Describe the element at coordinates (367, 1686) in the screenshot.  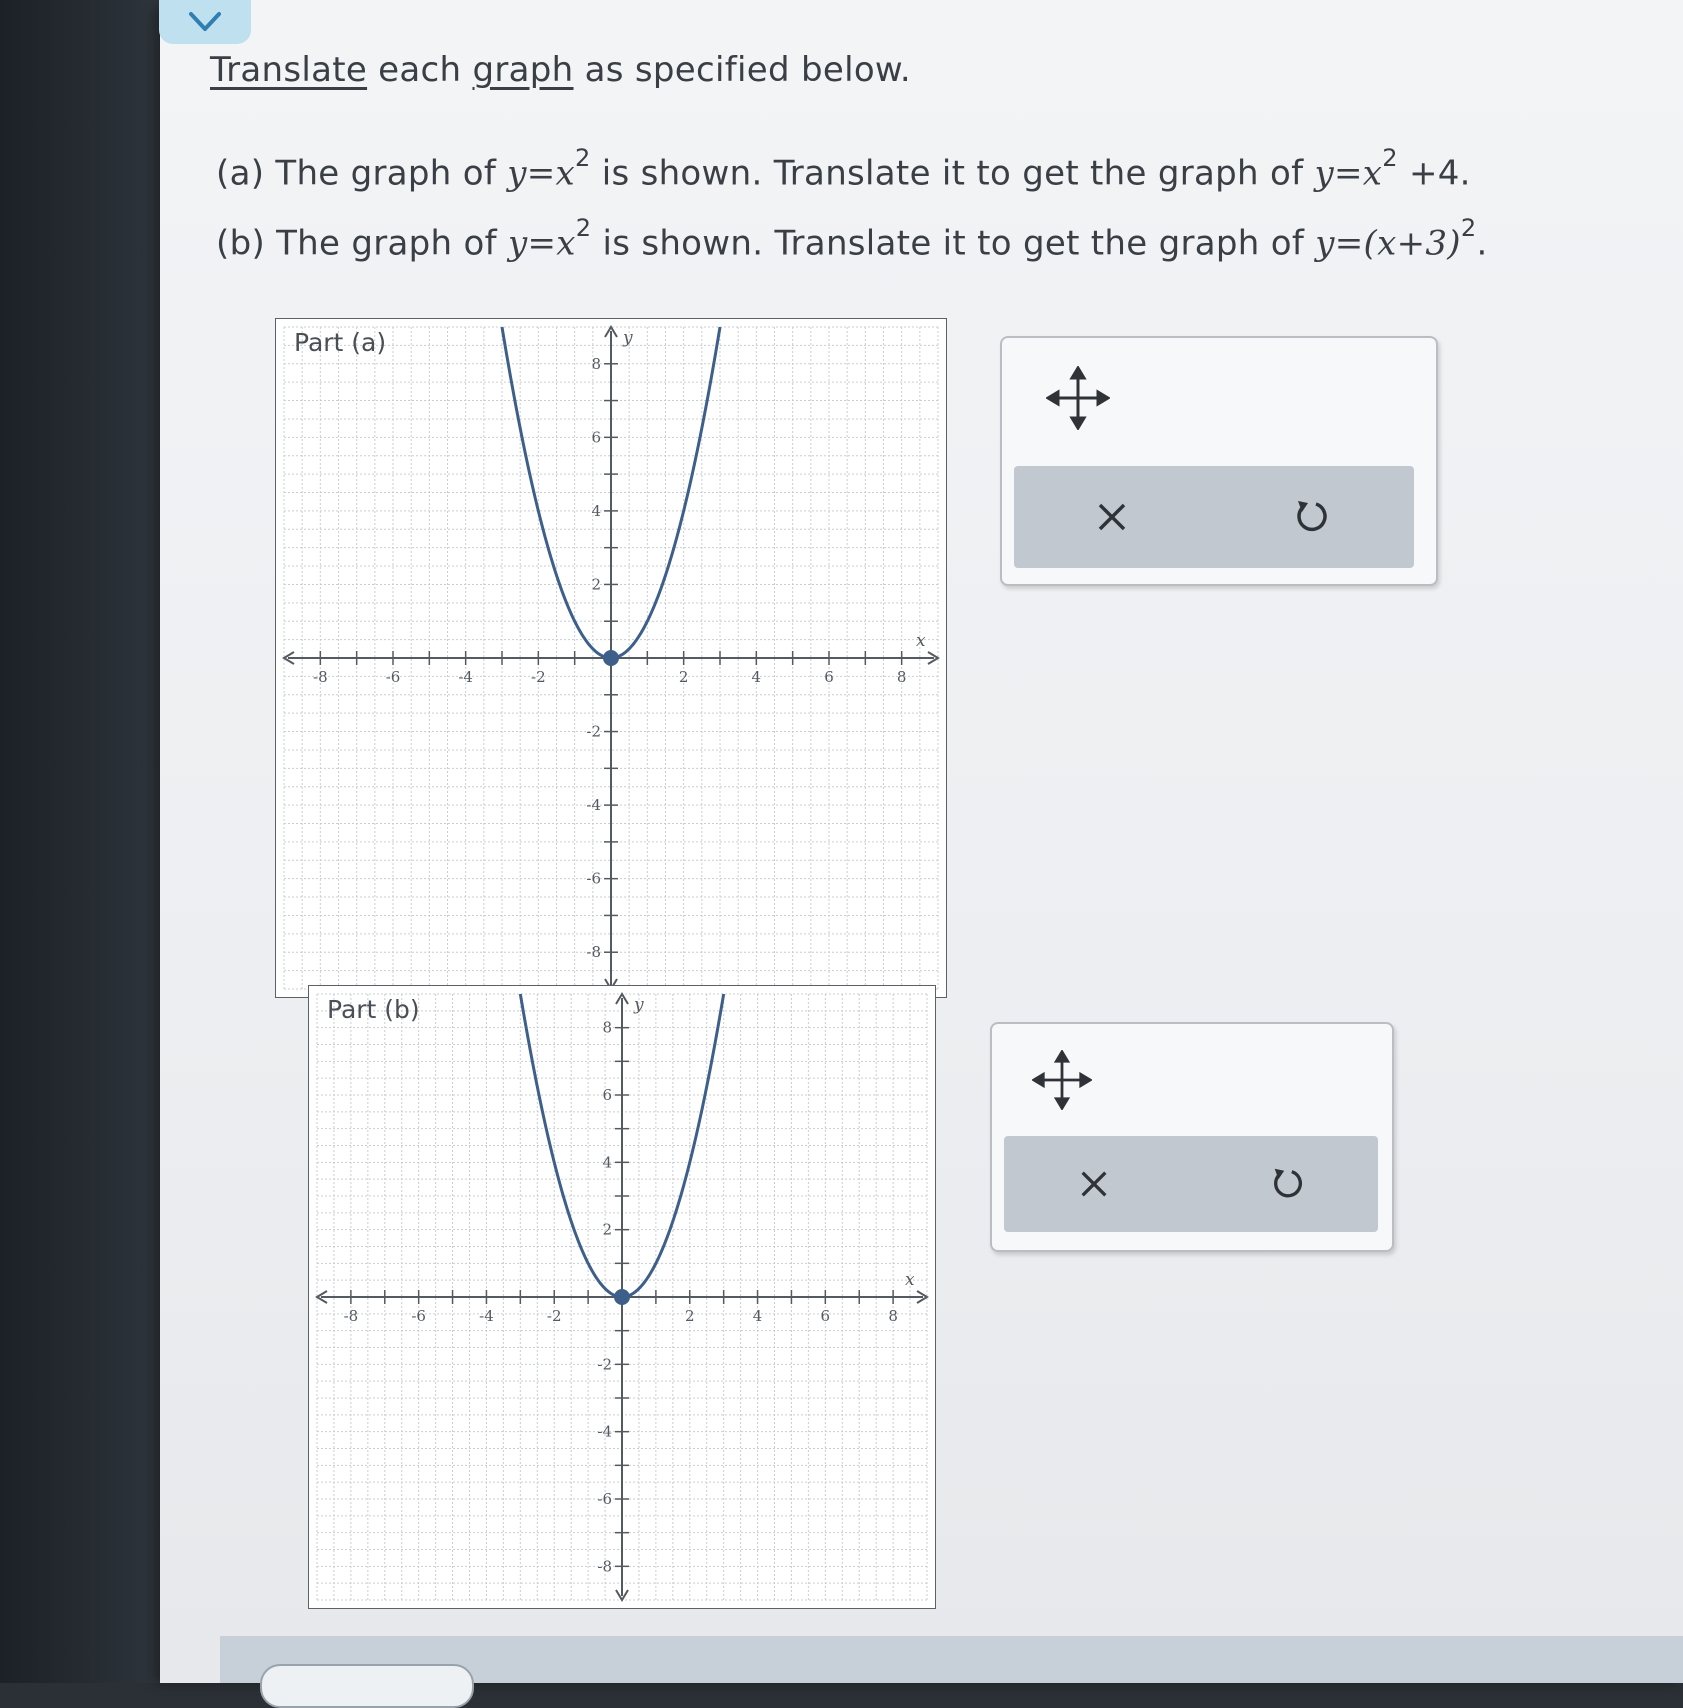
I see `bottom-action-button` at that location.